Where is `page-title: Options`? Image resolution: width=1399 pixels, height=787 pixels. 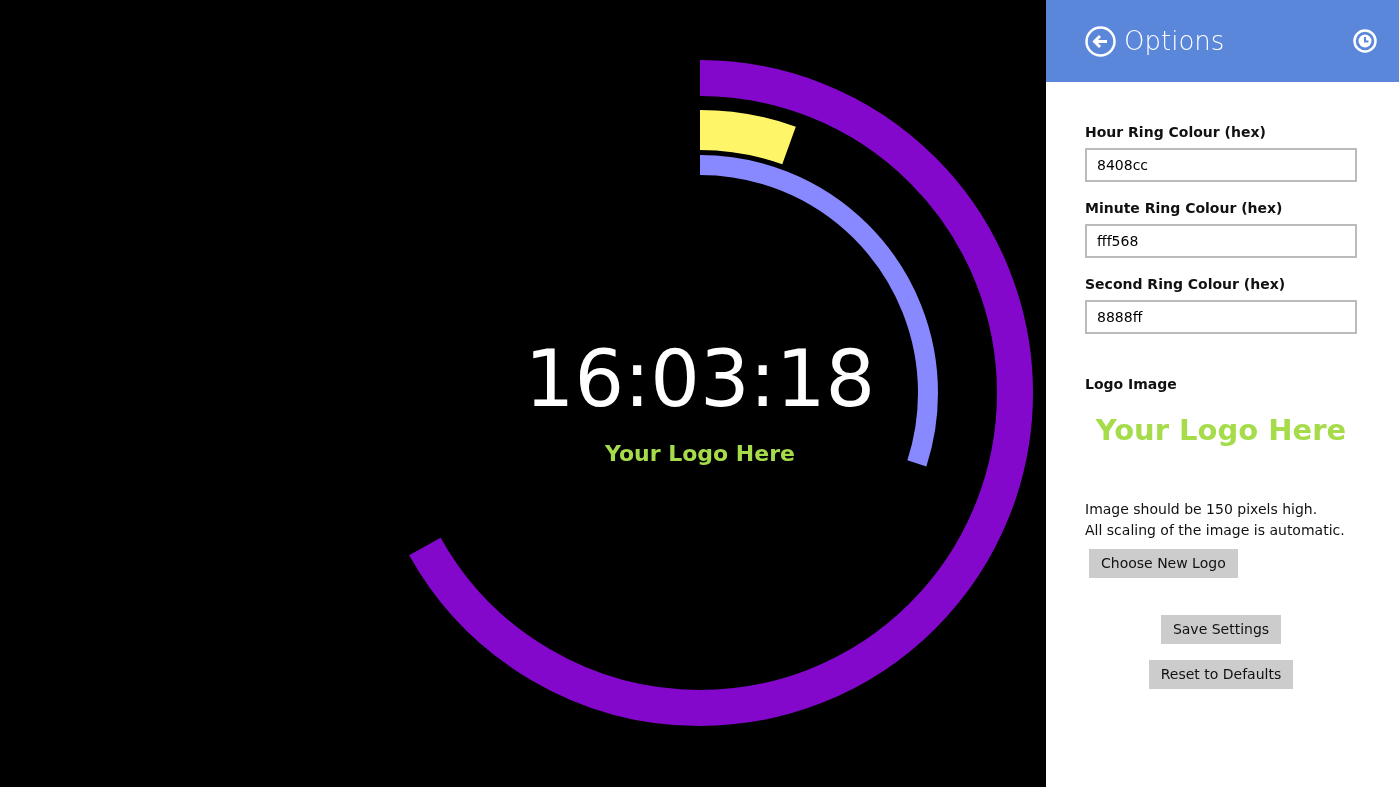 page-title: Options is located at coordinates (1174, 41).